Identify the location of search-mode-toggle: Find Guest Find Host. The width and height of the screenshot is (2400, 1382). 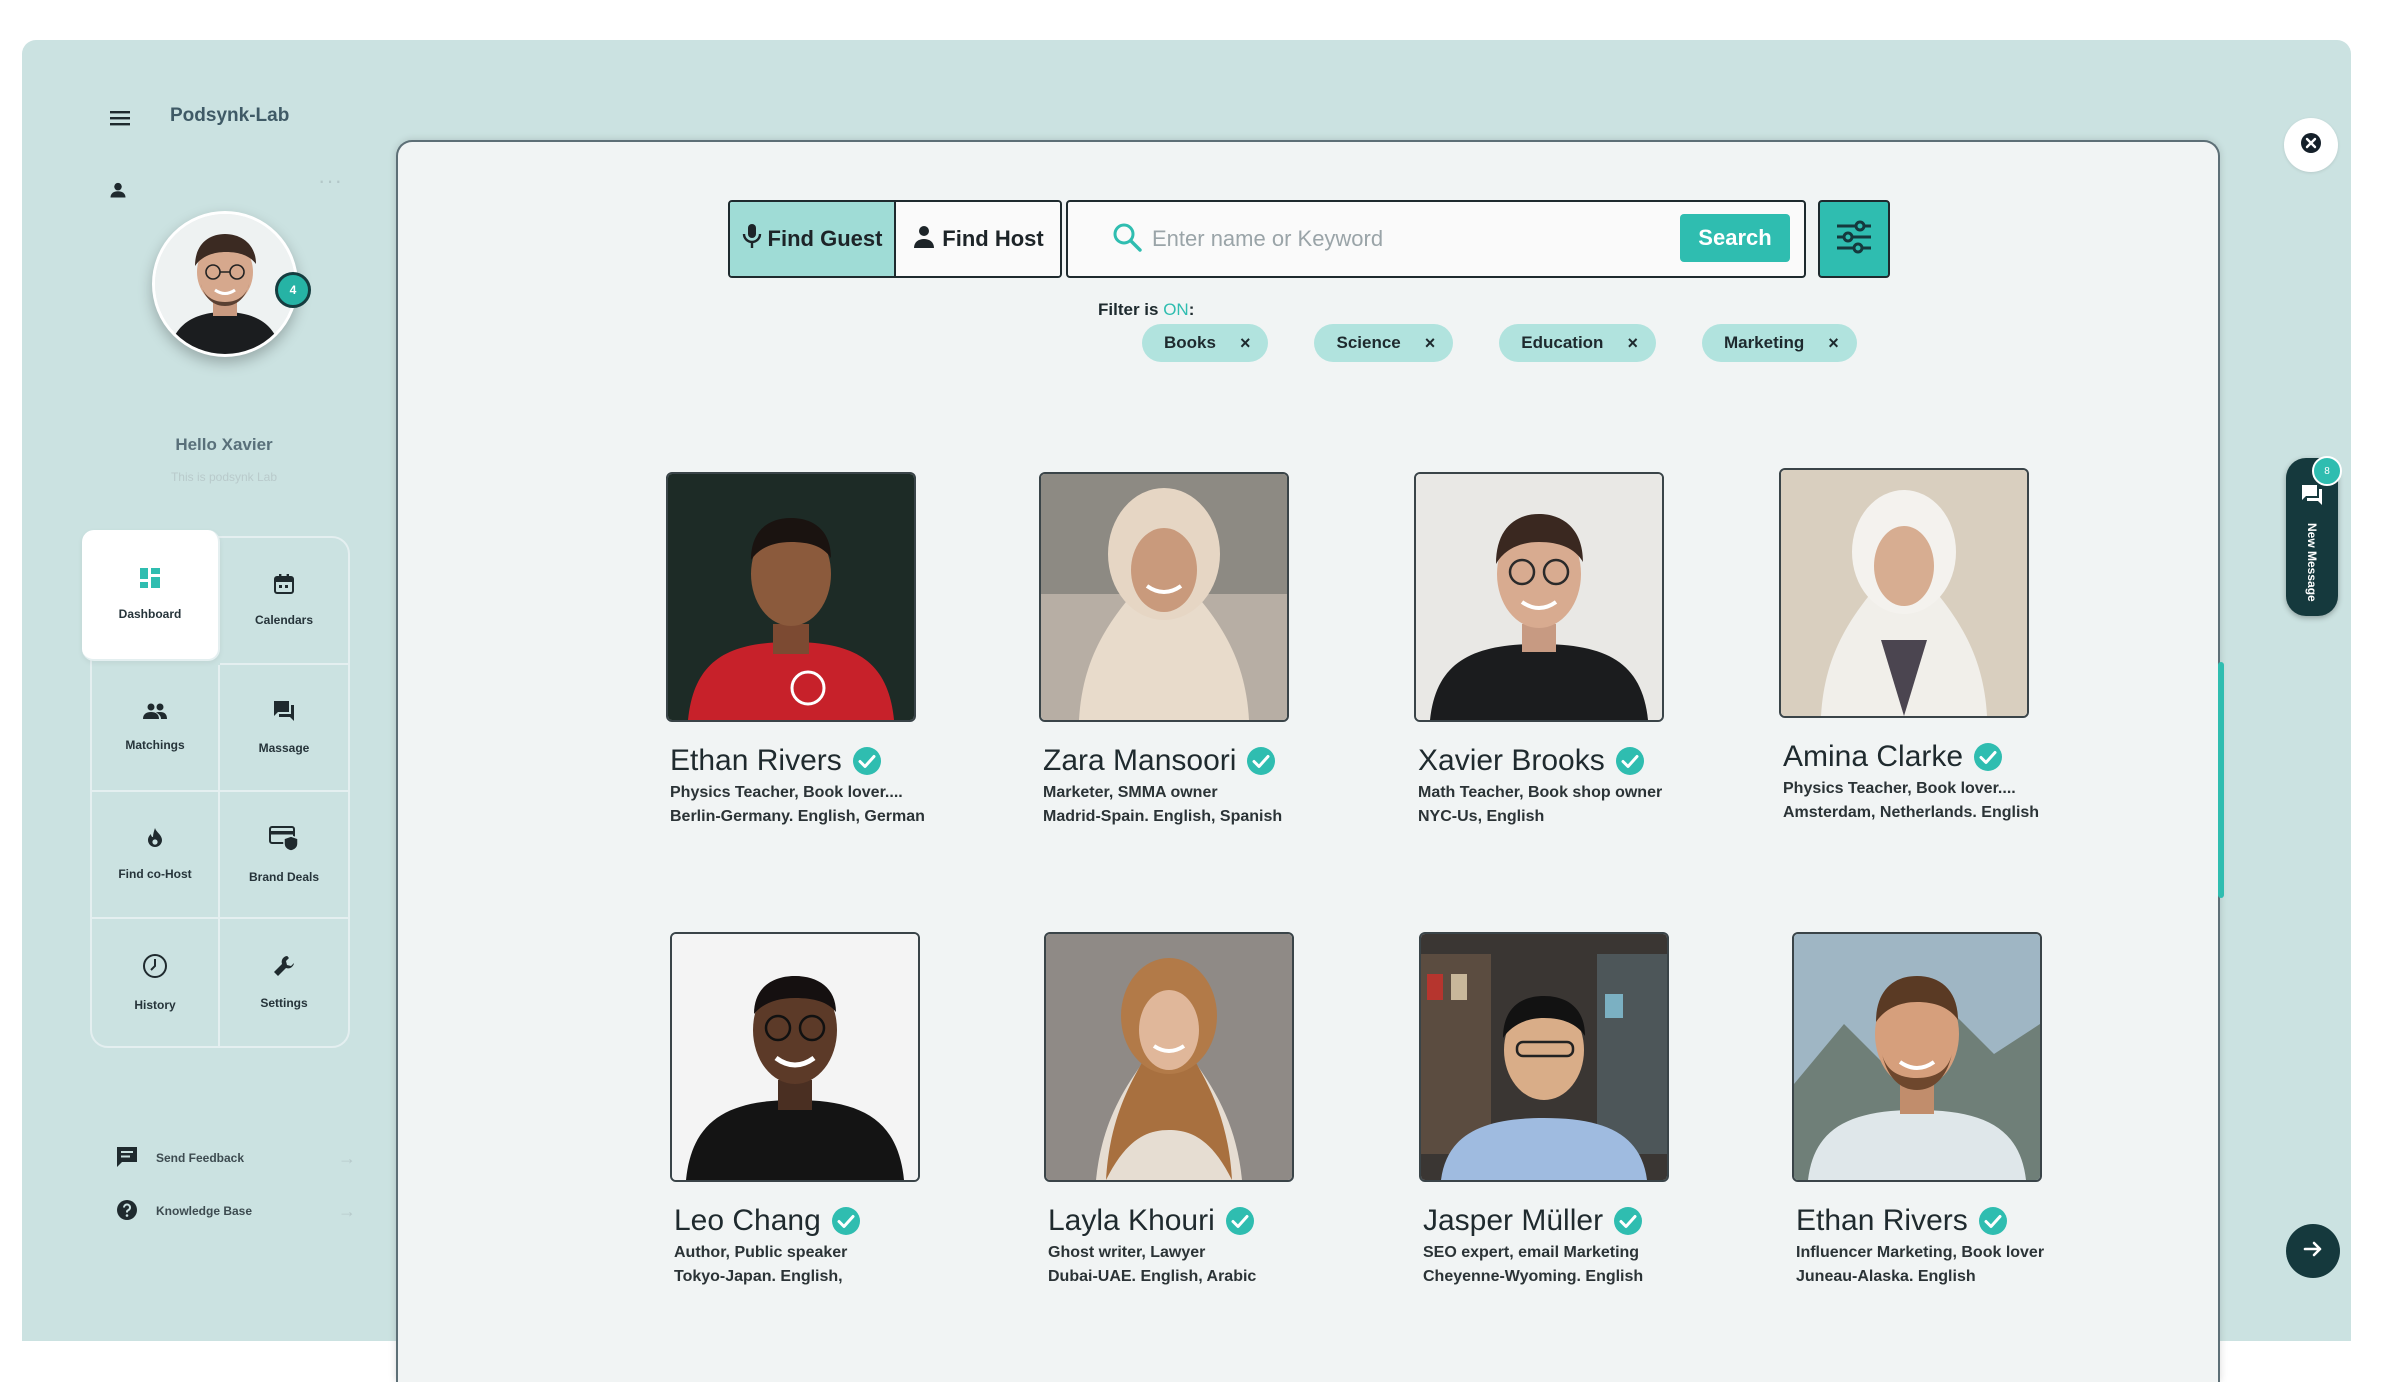
(895, 239).